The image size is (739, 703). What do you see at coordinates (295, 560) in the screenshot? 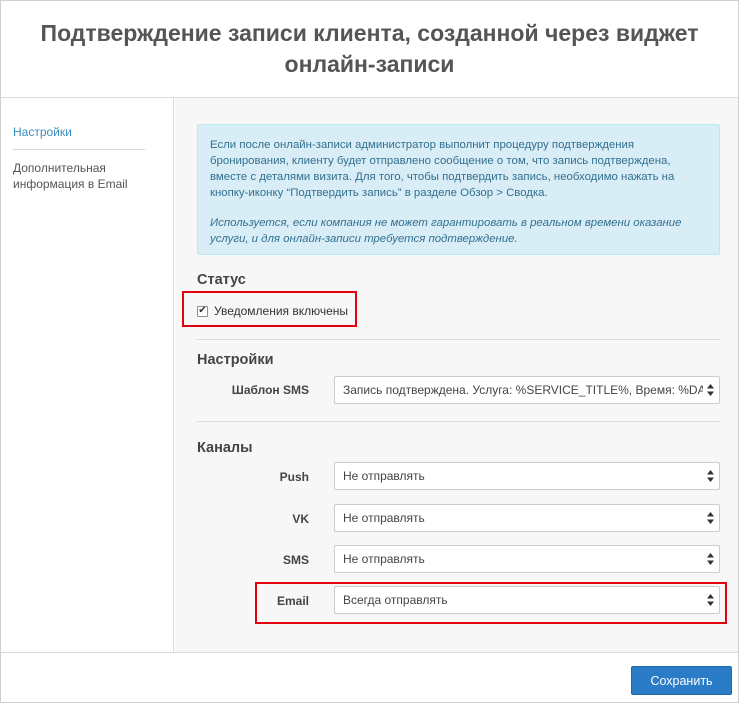
I see `channel-label-sms: SMS` at bounding box center [295, 560].